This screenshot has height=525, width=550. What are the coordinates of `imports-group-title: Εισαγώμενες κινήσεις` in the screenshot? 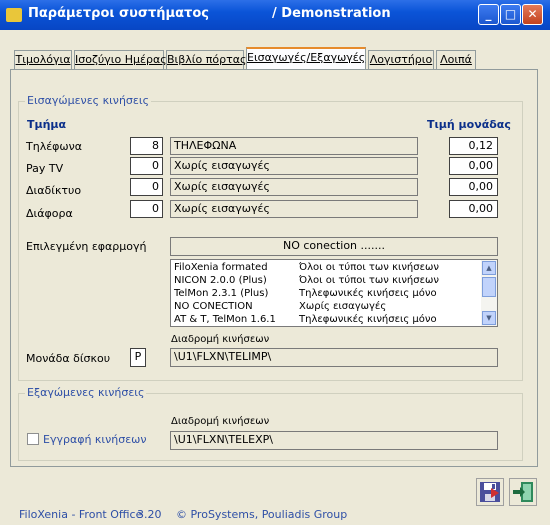 It's located at (88, 100).